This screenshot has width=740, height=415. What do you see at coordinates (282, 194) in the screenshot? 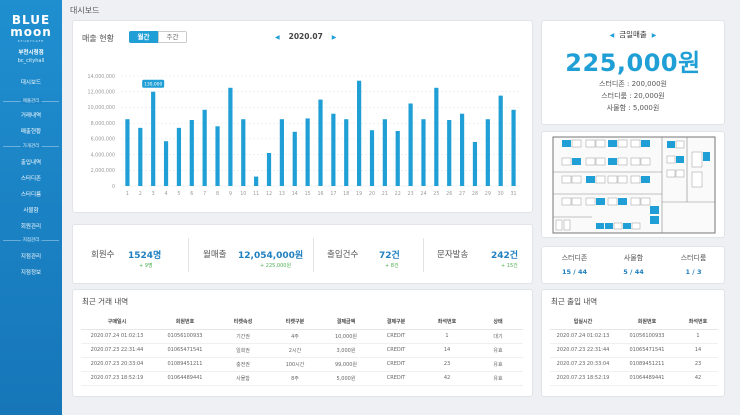
I see `x-tick-label: 13` at bounding box center [282, 194].